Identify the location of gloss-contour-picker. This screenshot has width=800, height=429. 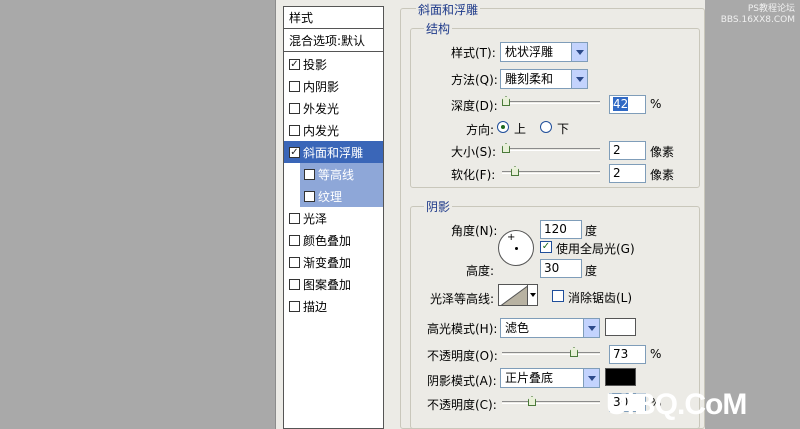
(513, 295).